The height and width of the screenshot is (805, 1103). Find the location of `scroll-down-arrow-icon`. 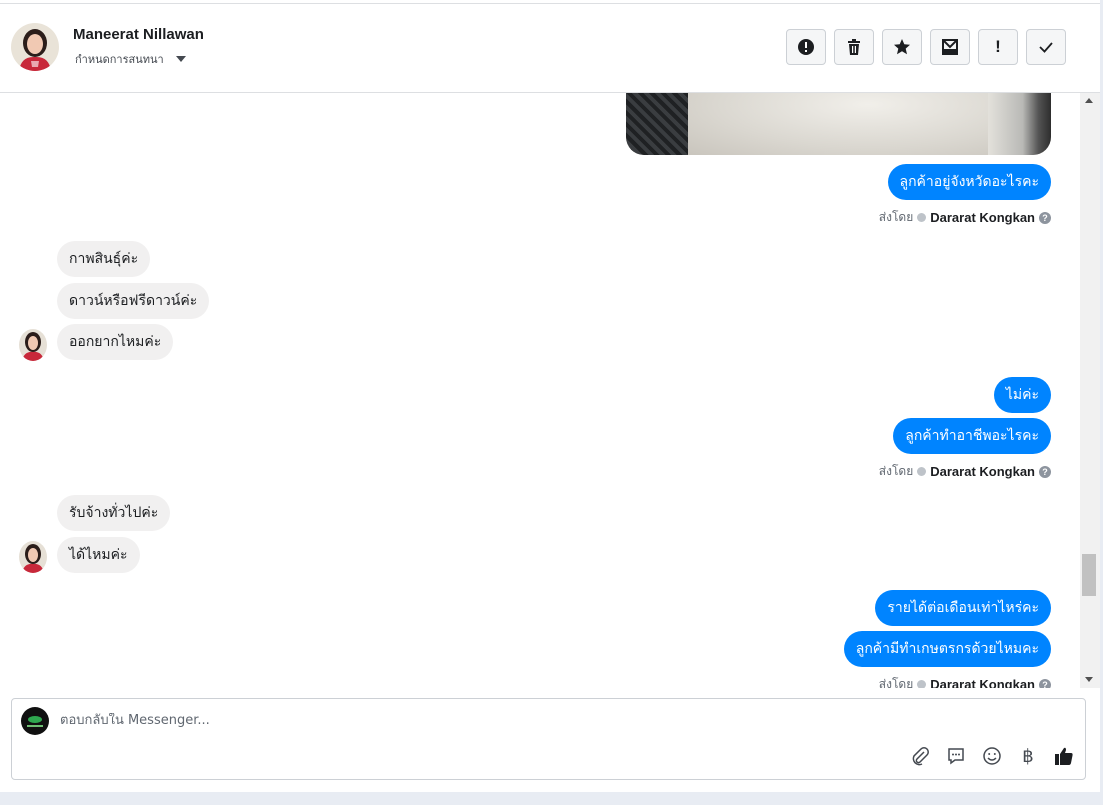

scroll-down-arrow-icon is located at coordinates (1089, 679).